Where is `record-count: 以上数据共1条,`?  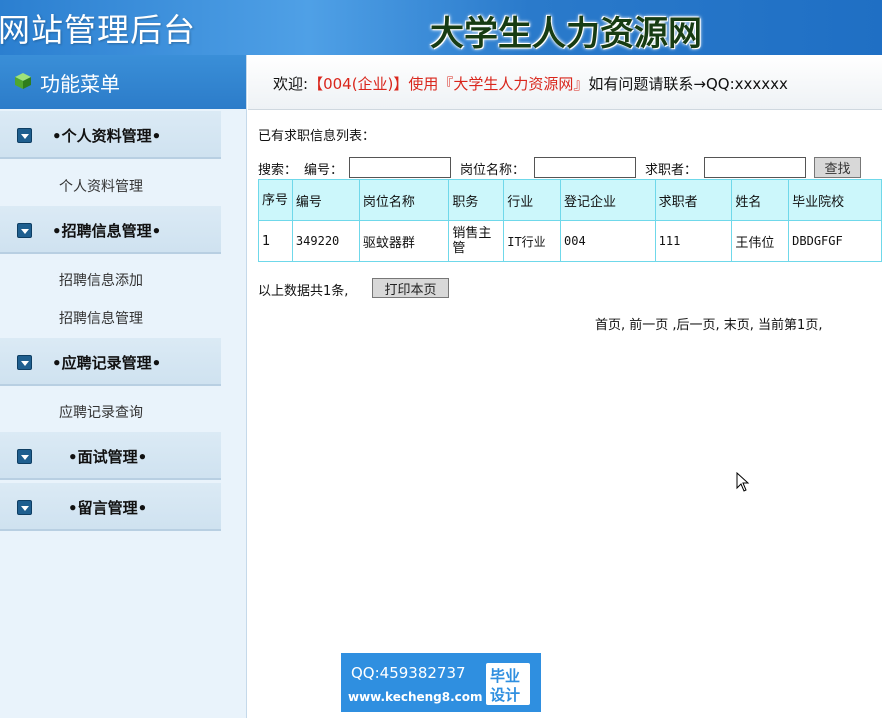
record-count: 以上数据共1条, is located at coordinates (303, 291).